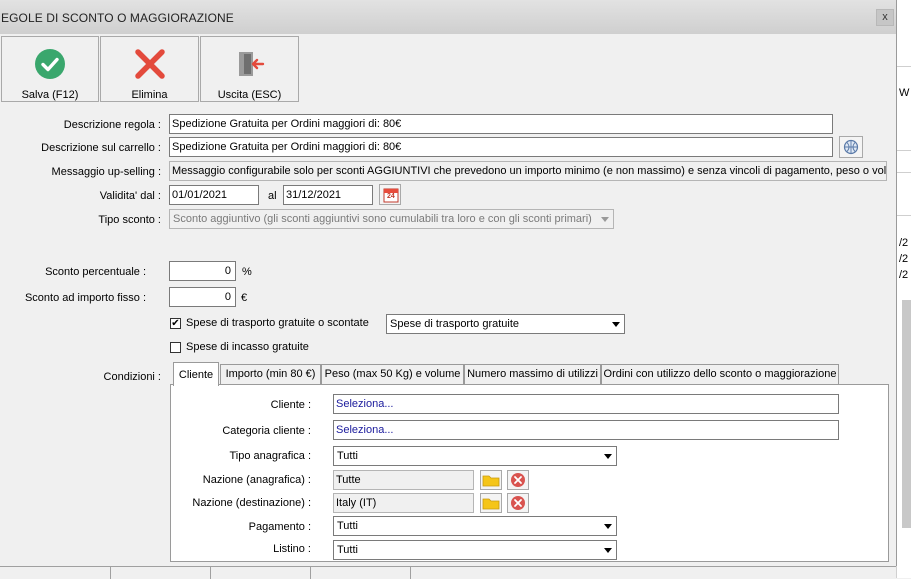 Image resolution: width=911 pixels, height=579 pixels. Describe the element at coordinates (175, 323) in the screenshot. I see `free-shipping-checkbox: ✔` at that location.